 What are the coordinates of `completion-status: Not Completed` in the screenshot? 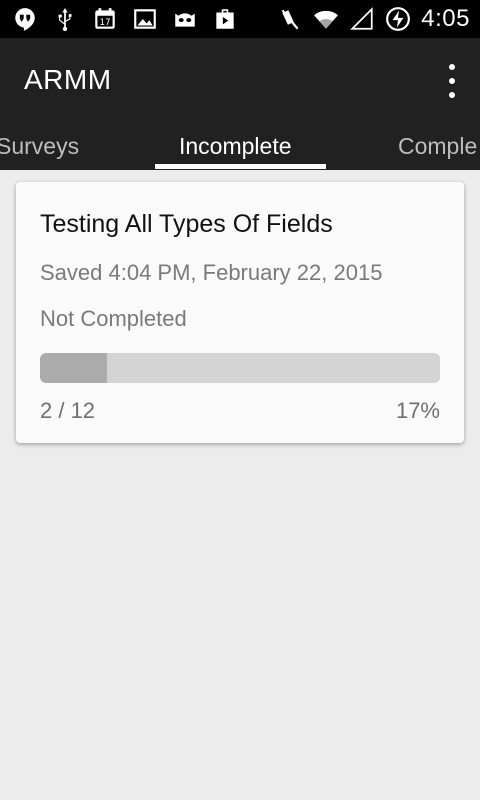 It's located at (113, 318).